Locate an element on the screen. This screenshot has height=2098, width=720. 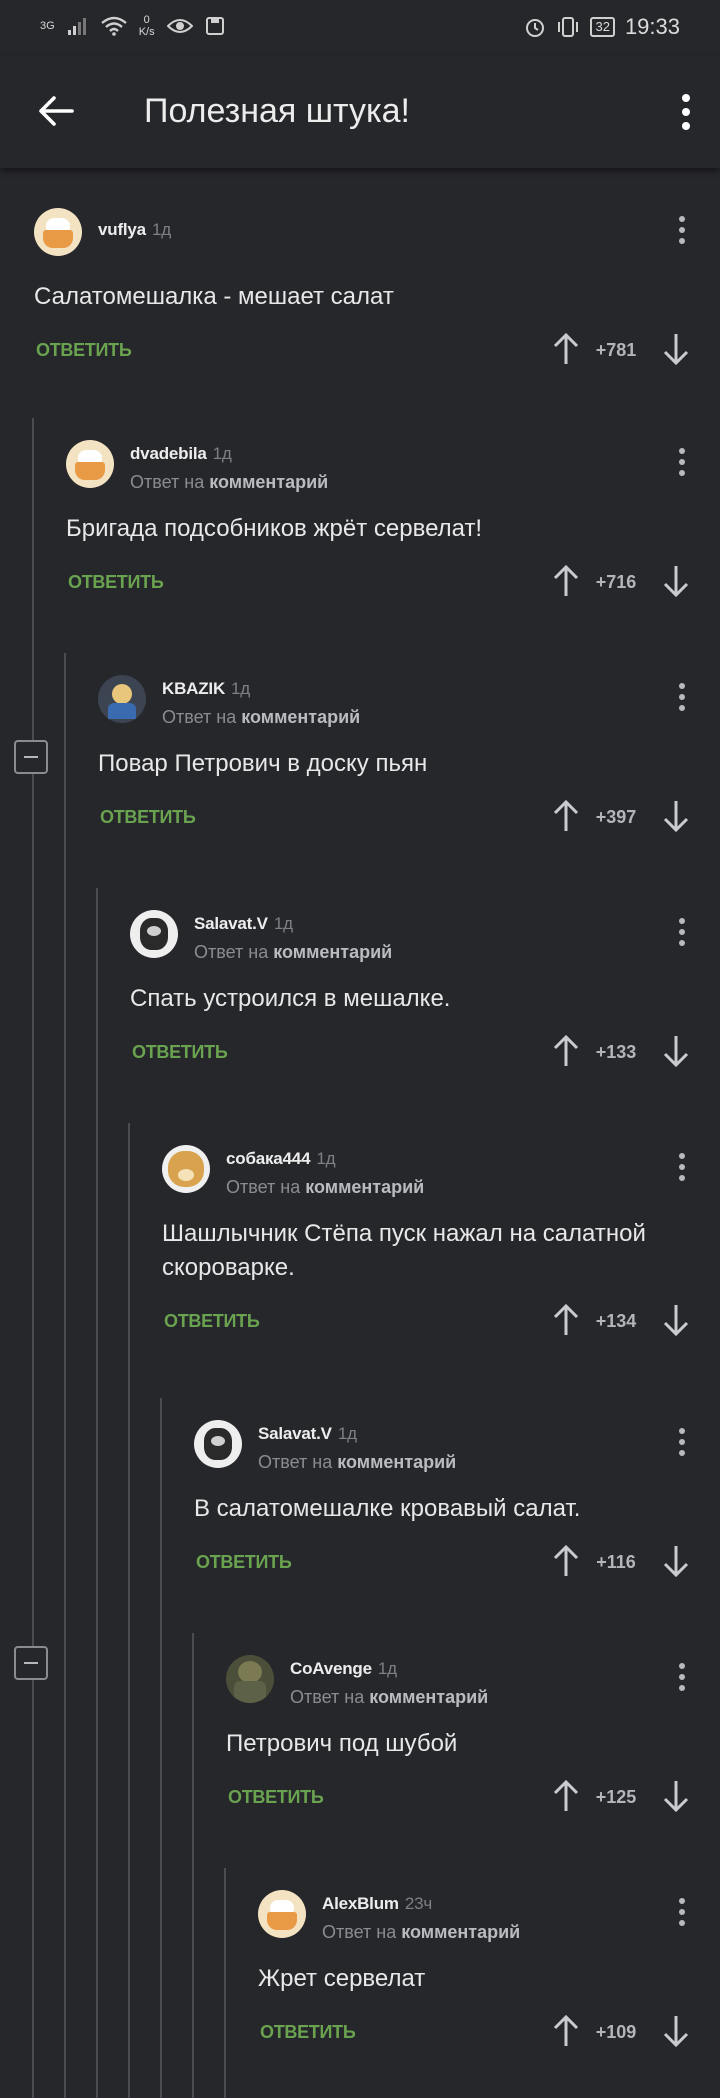
comment-header: dvadebila 1д Ответ на комментарий is located at coordinates (393, 466).